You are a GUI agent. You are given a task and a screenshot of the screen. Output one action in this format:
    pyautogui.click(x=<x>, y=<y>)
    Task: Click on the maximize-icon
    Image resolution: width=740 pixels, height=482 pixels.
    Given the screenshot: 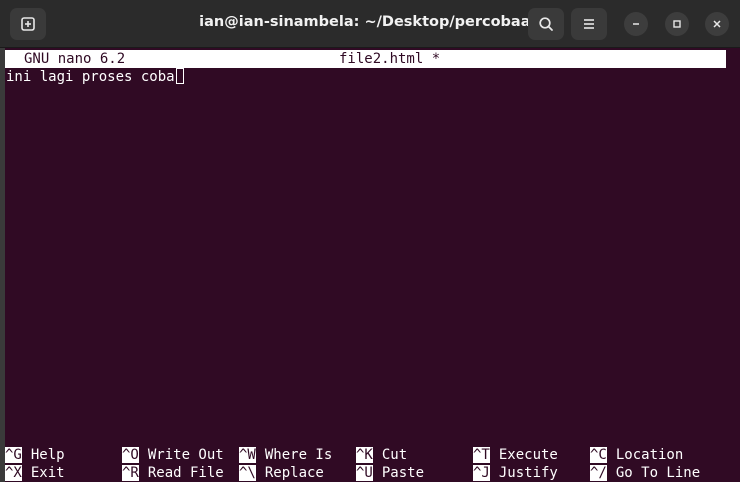 What is the action you would take?
    pyautogui.click(x=677, y=24)
    